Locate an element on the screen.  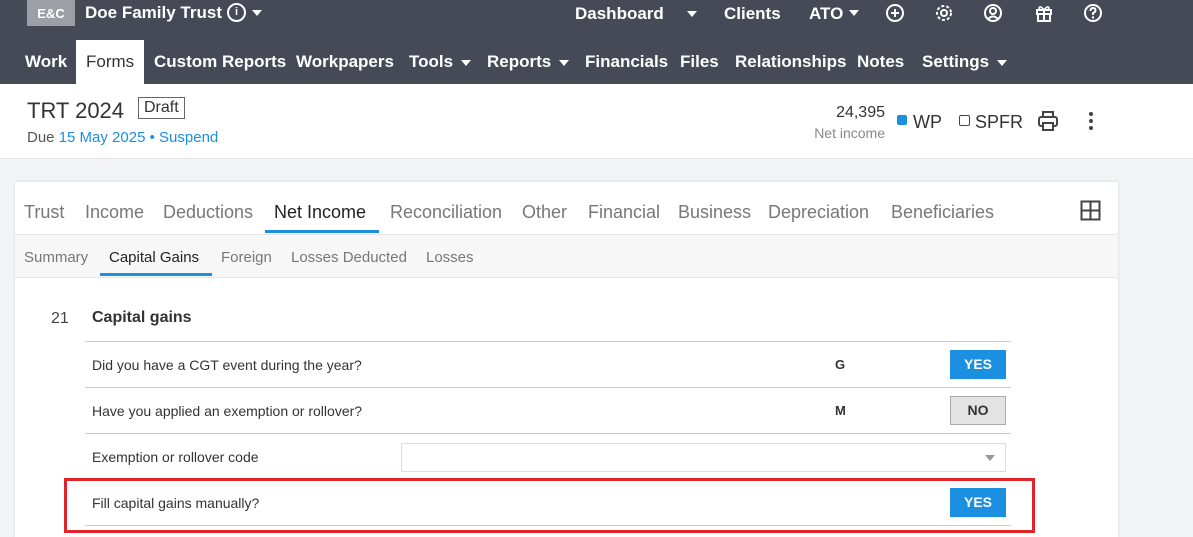
due-line: Due 15 May 2025 • Suspend is located at coordinates (122, 137).